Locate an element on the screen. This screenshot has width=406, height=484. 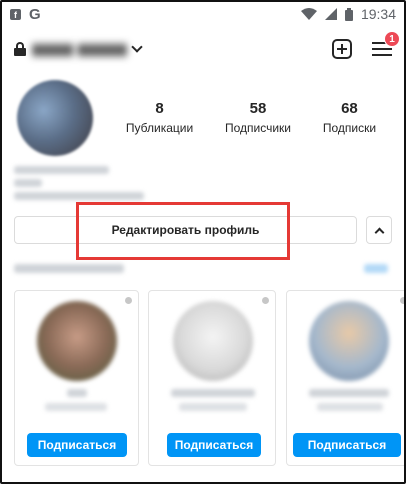
clock-time: 19:34 is located at coordinates (378, 14).